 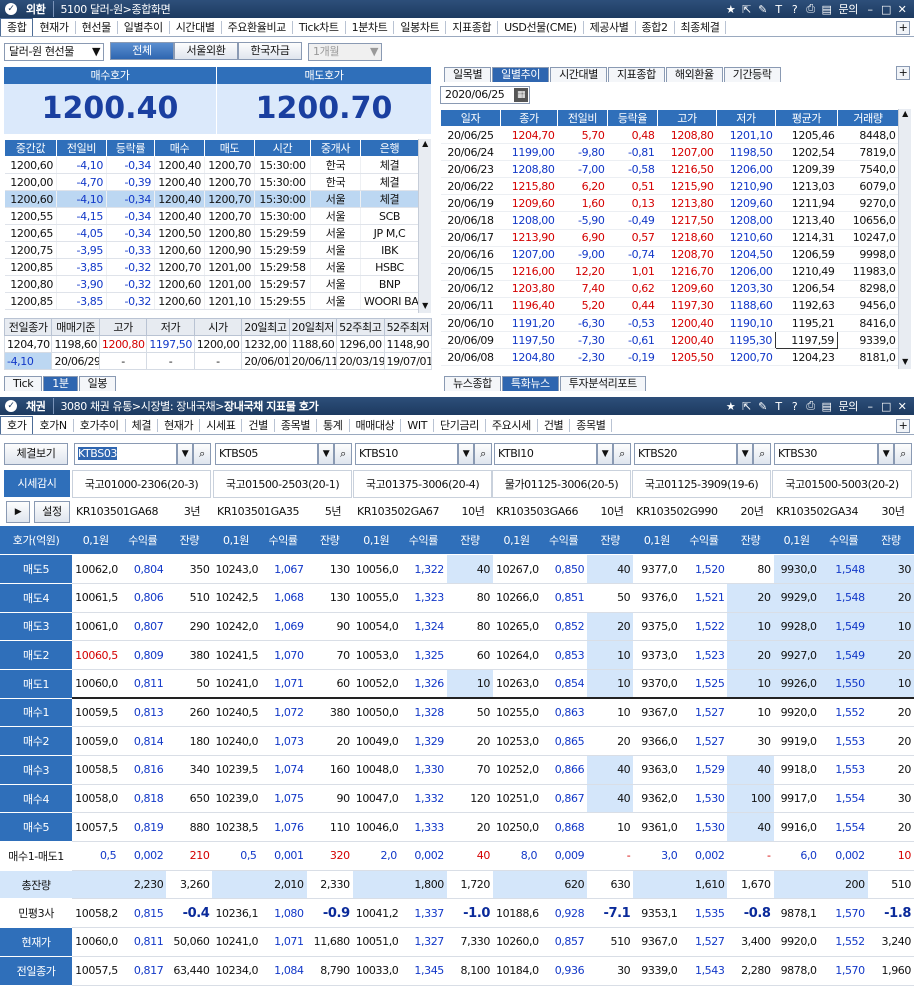 What do you see at coordinates (530, 383) in the screenshot?
I see `news-tab: 특화뉴스` at bounding box center [530, 383].